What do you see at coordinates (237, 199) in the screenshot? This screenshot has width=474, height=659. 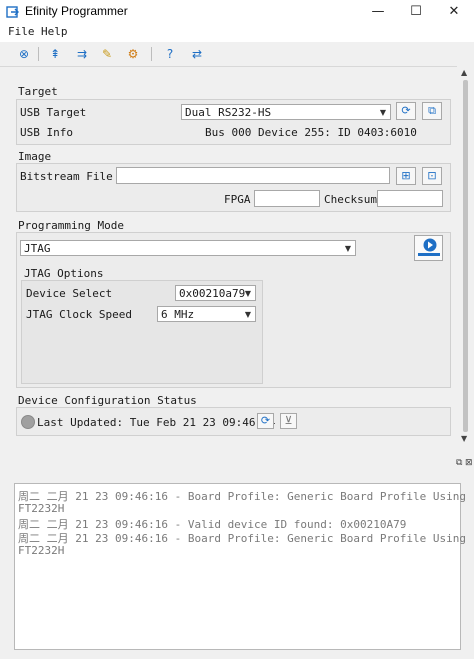 I see `fpga-label: FPGA` at bounding box center [237, 199].